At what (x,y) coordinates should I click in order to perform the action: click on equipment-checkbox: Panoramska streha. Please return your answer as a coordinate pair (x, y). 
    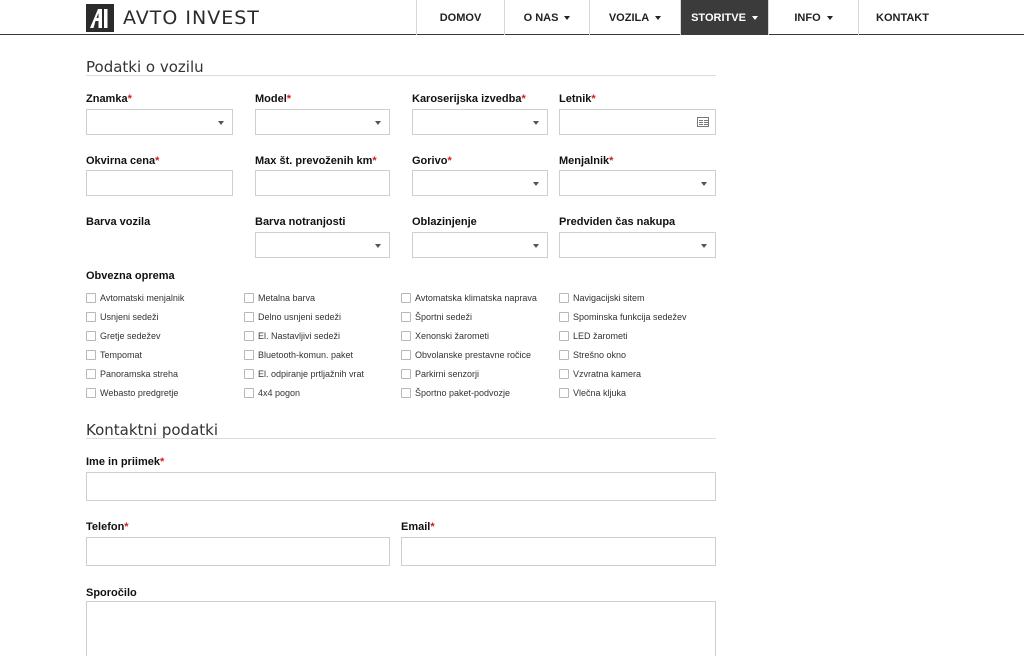
    Looking at the image, I should click on (132, 374).